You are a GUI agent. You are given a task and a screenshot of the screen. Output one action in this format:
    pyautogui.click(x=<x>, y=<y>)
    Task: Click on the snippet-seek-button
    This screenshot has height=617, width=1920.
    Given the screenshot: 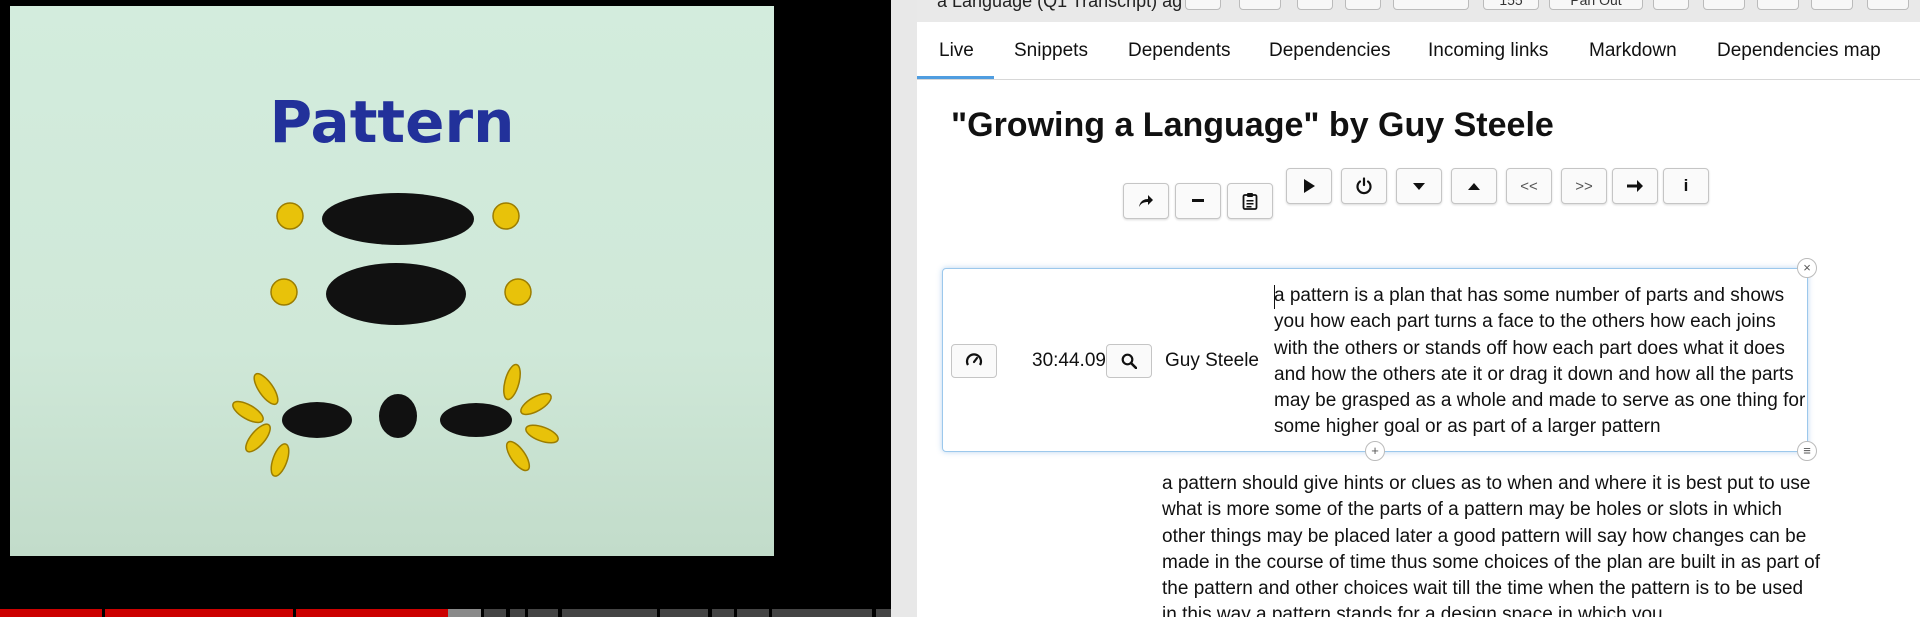 What is the action you would take?
    pyautogui.click(x=974, y=361)
    